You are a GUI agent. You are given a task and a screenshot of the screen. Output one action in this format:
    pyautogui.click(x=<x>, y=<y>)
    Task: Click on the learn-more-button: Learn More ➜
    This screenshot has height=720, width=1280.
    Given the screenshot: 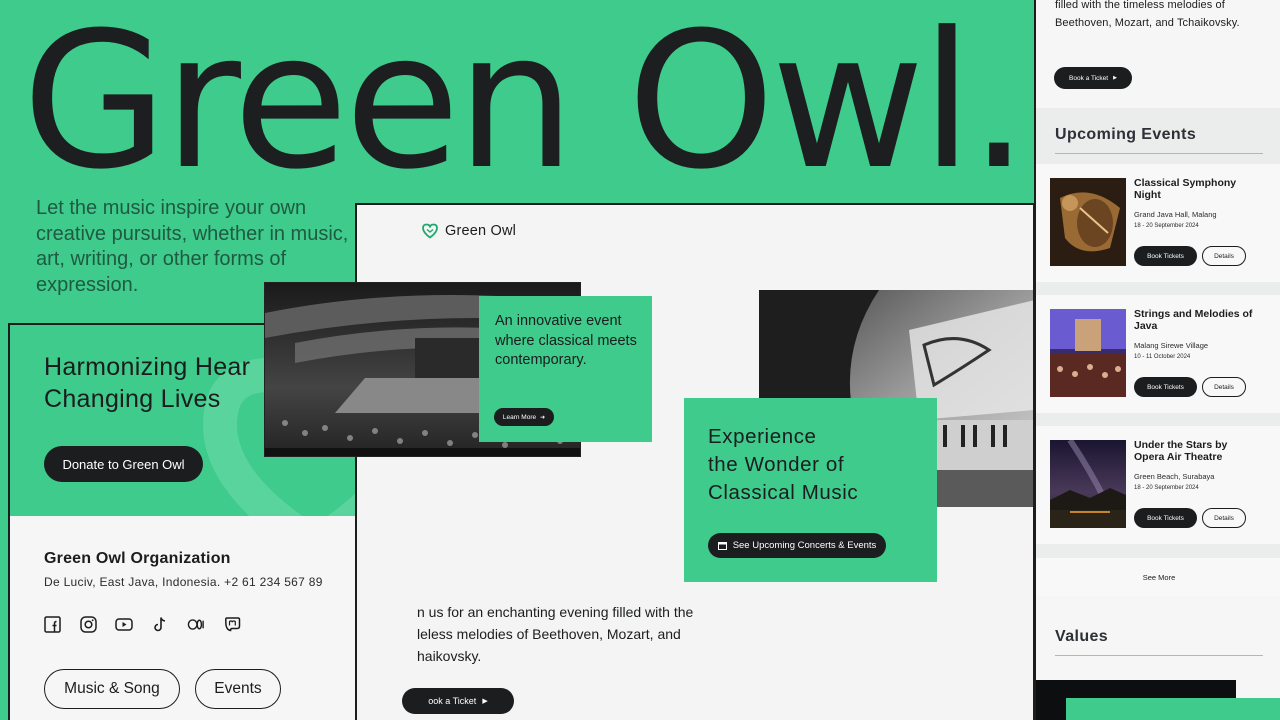 What is the action you would take?
    pyautogui.click(x=524, y=417)
    